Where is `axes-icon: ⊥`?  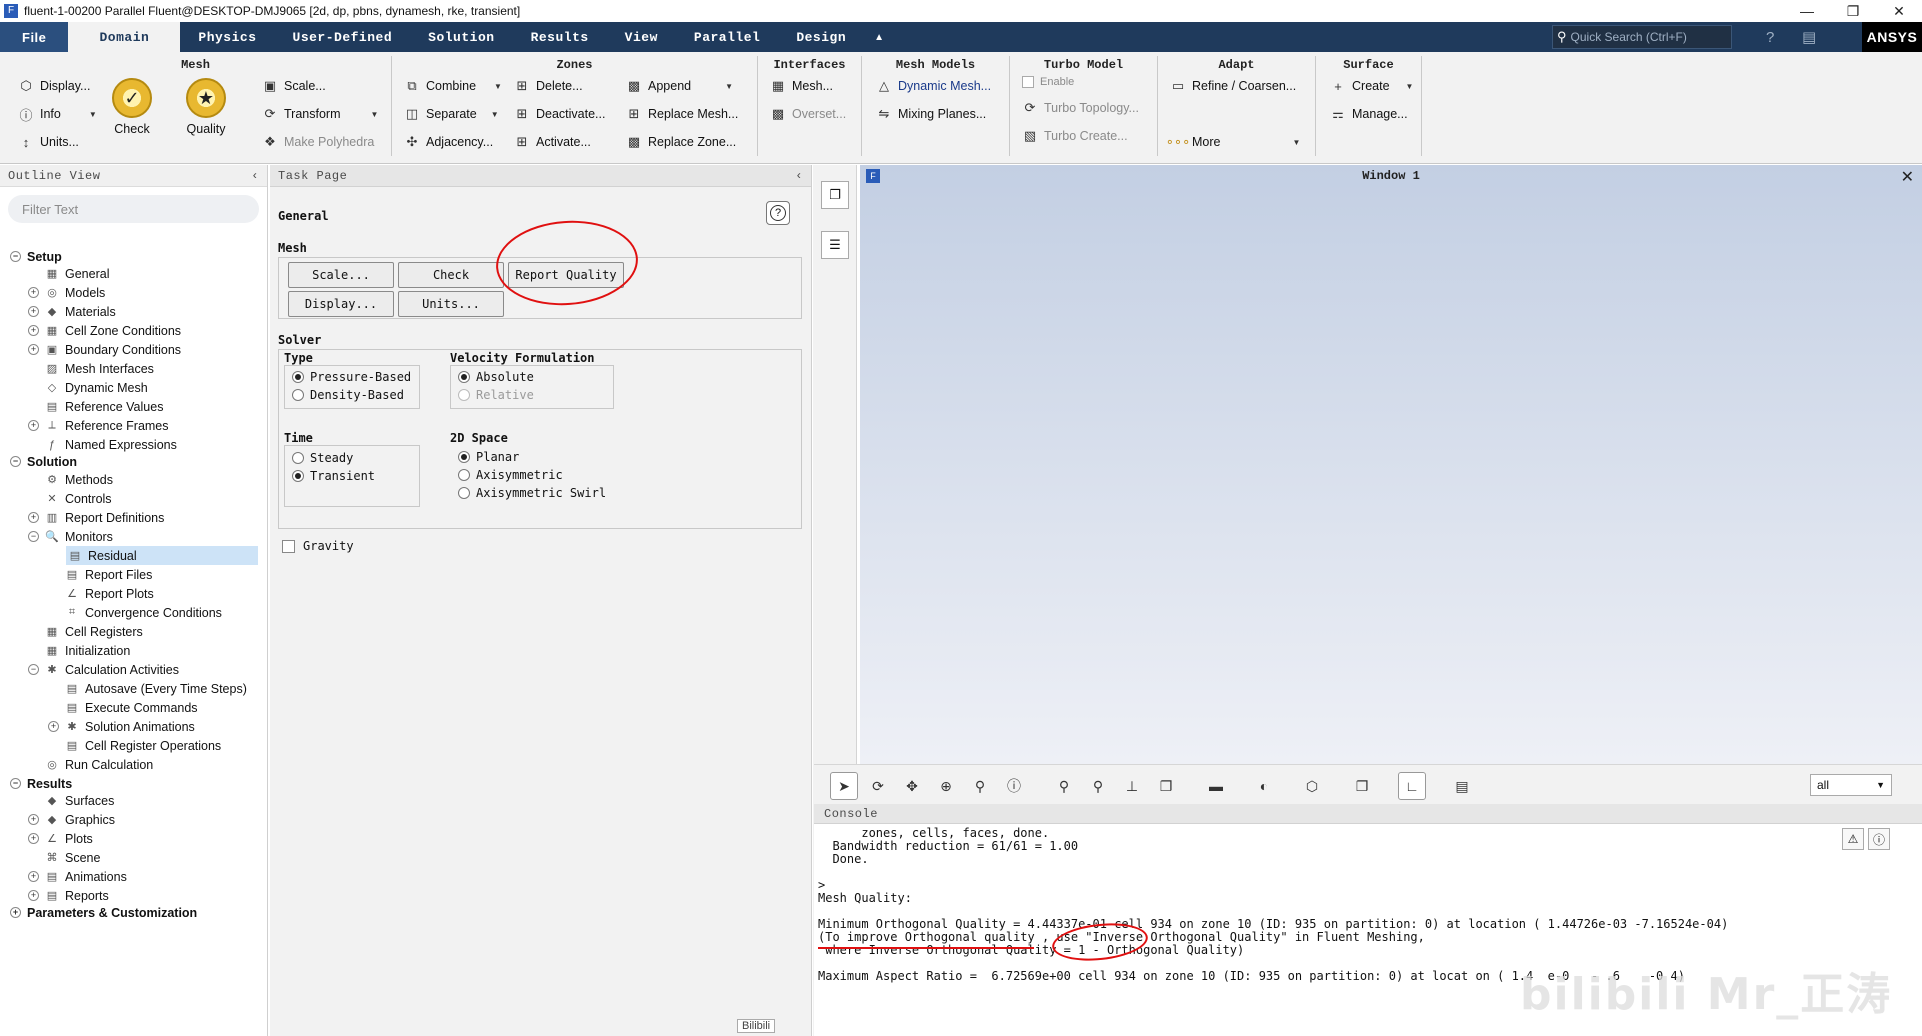 axes-icon: ⊥ is located at coordinates (1132, 786).